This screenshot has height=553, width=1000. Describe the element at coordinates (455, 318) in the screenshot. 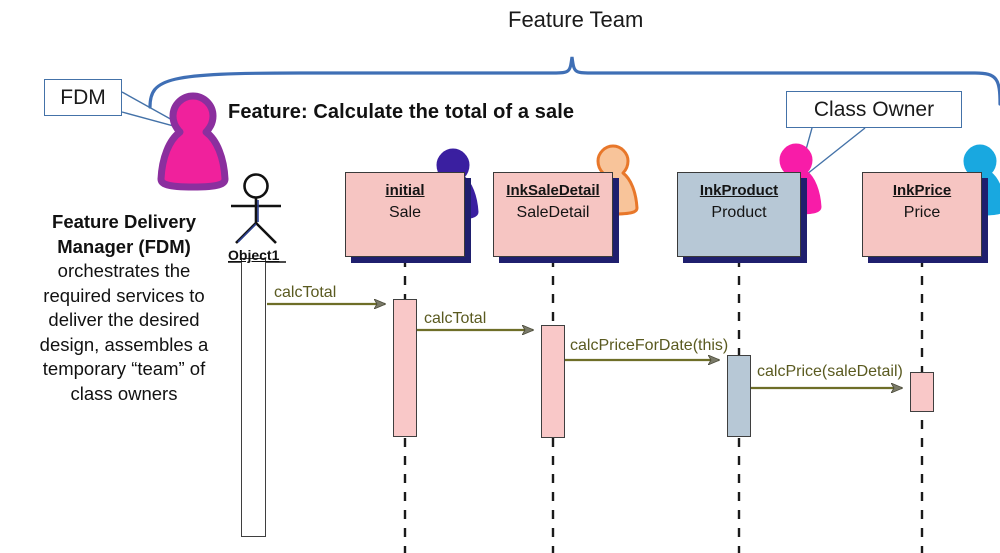

I see `message-label-calctotal-2: calcTotal` at that location.